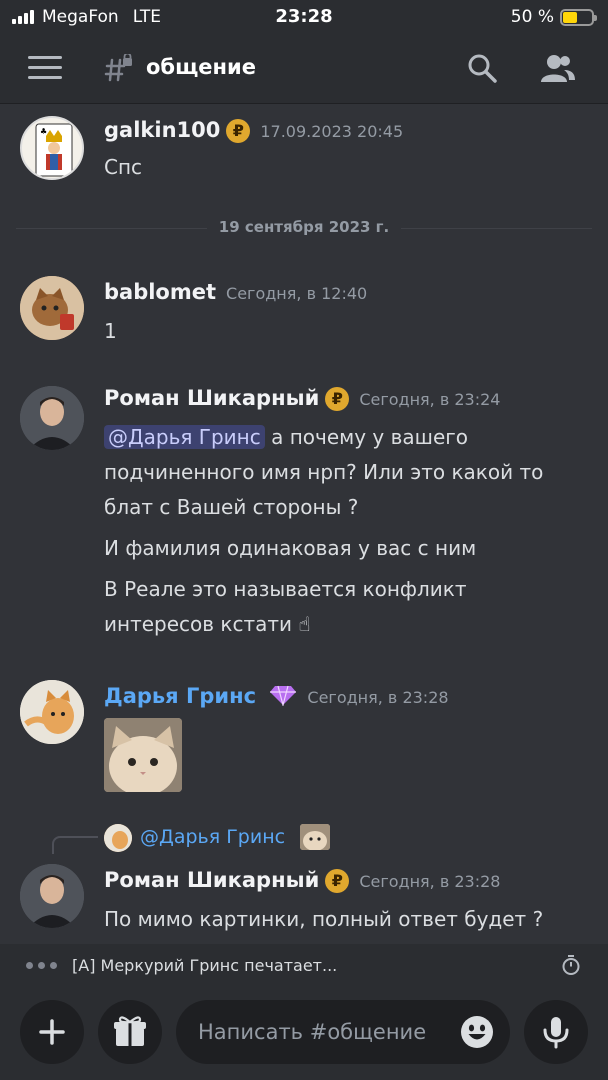 Image resolution: width=608 pixels, height=1080 pixels. What do you see at coordinates (571, 965) in the screenshot?
I see `slowmode-timer-icon` at bounding box center [571, 965].